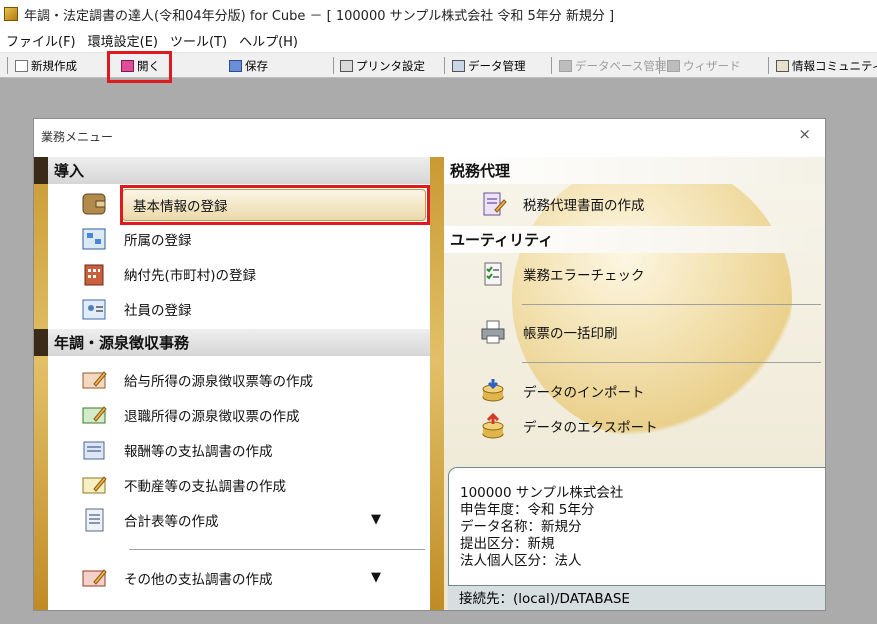 The image size is (877, 624). I want to click on menu-item-salary-withholding: 給与所得の源泉徴収票等の作成, so click(196, 380).